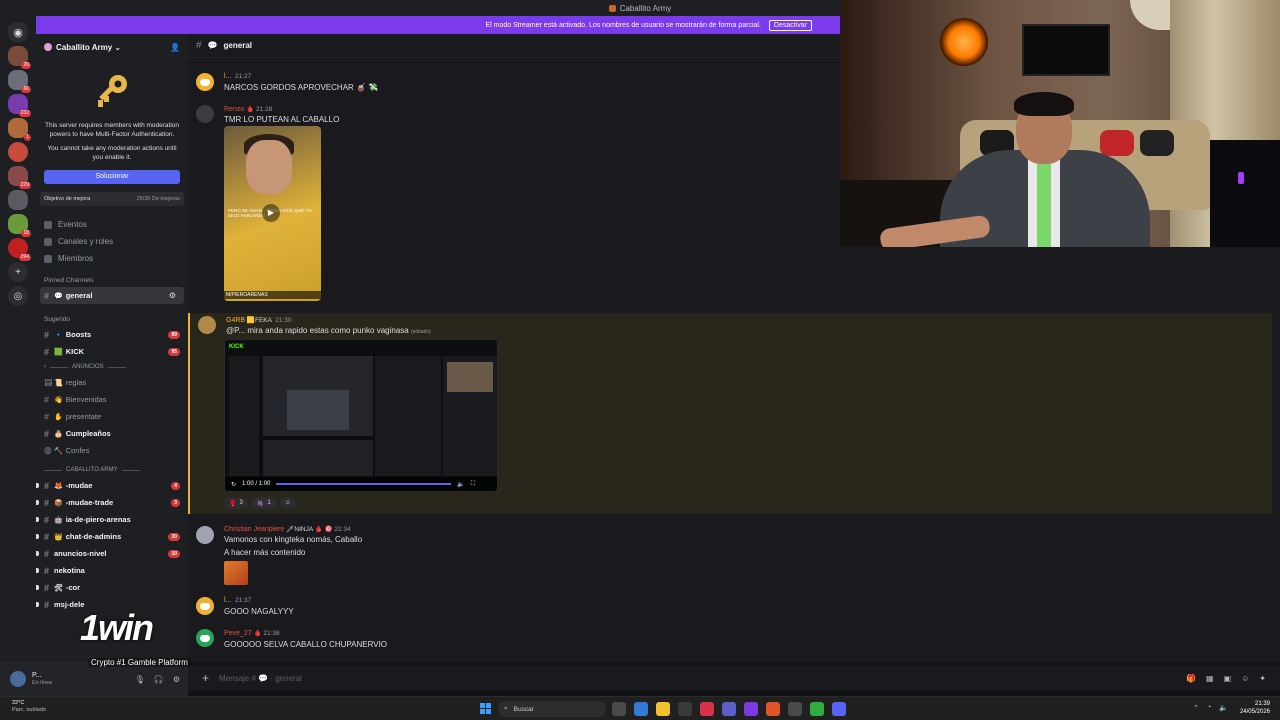  What do you see at coordinates (112, 433) in the screenshot?
I see `channel-cumpleanos: # 🎂 Cumpleaños` at bounding box center [112, 433].